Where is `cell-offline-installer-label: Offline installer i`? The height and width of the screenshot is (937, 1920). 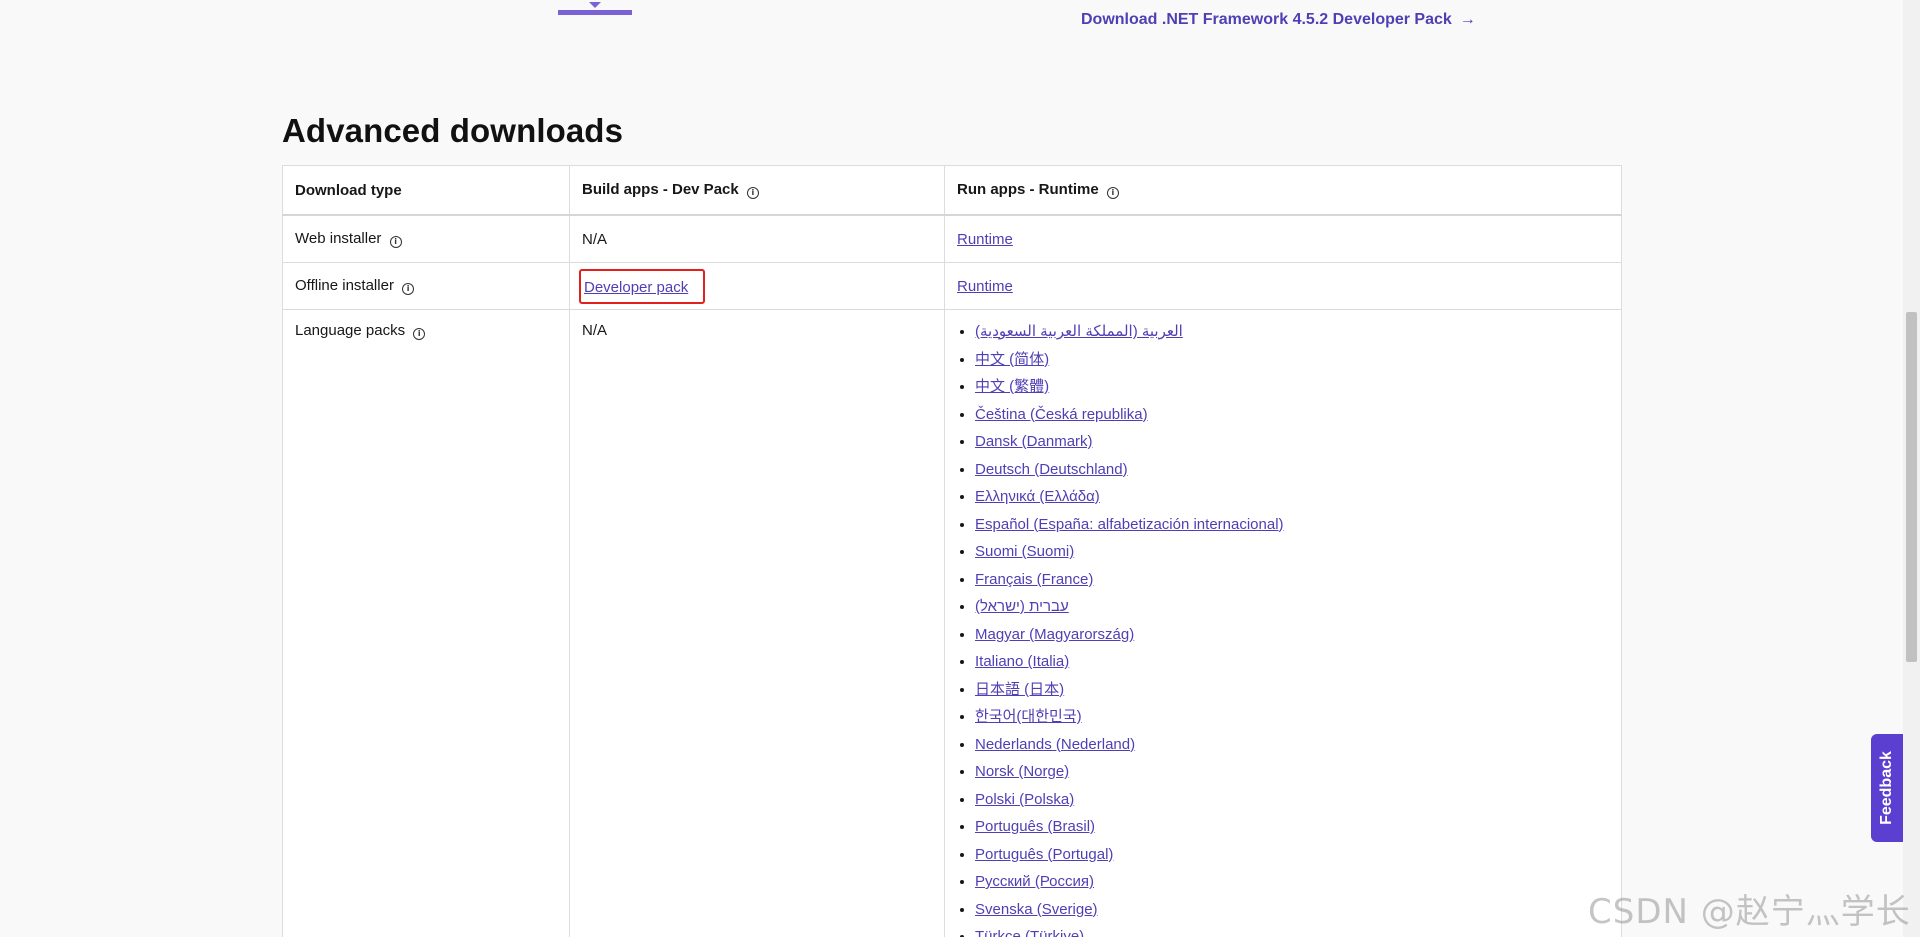
cell-offline-installer-label: Offline installer i is located at coordinates (426, 286).